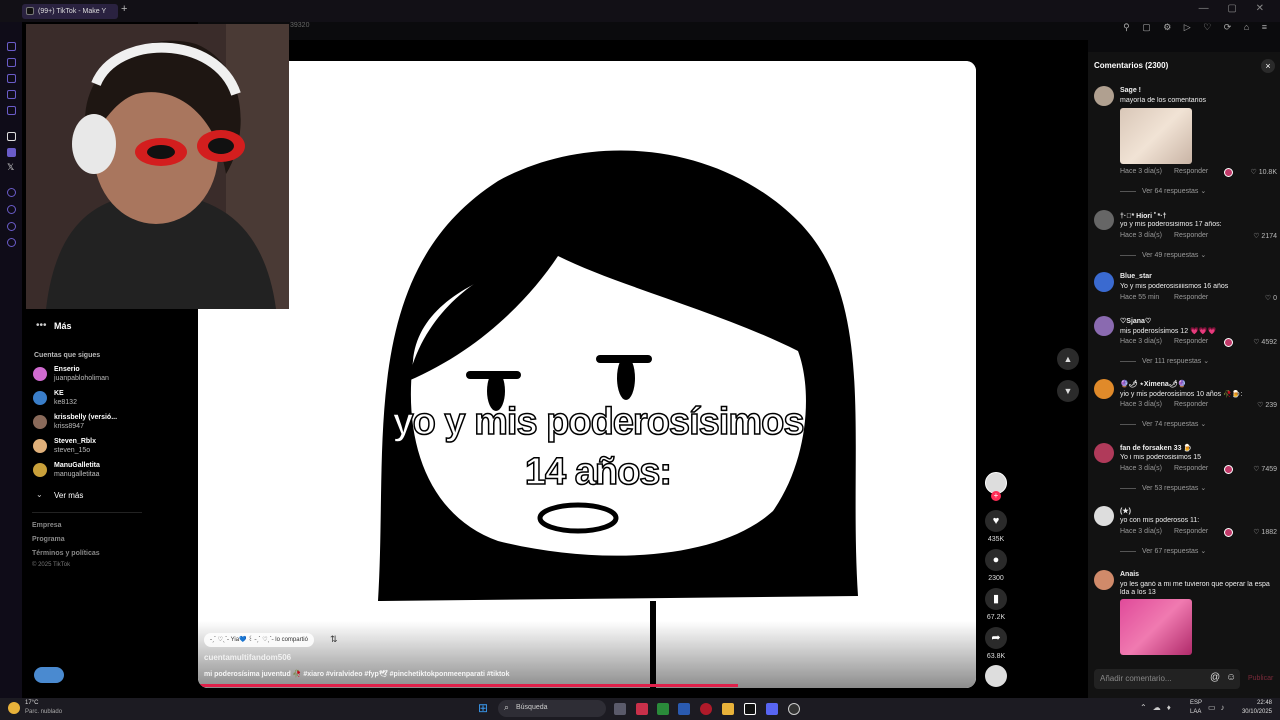 This screenshot has width=1280, height=720. I want to click on obs-icon, so click(794, 709).